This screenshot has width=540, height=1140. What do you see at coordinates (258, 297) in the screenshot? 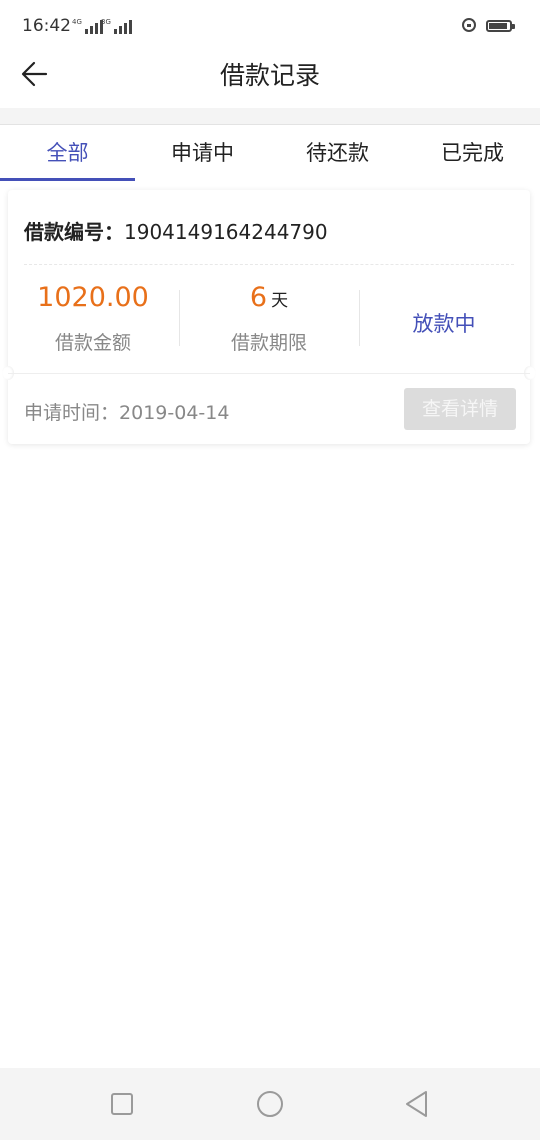
I see `loan-term-value: 6` at bounding box center [258, 297].